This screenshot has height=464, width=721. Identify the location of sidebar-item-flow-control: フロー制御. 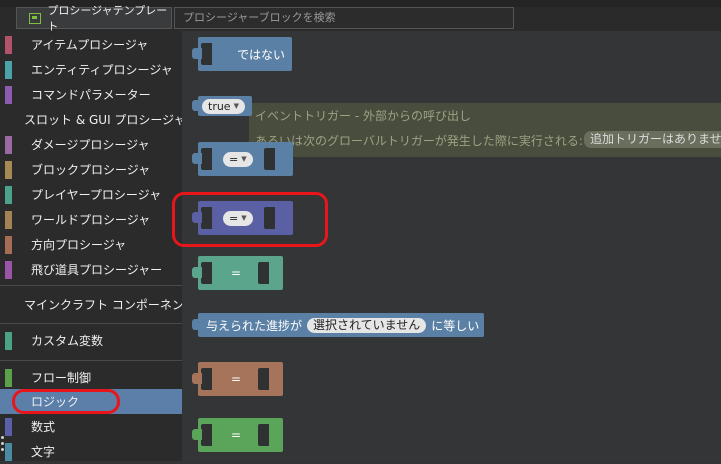
(91, 377).